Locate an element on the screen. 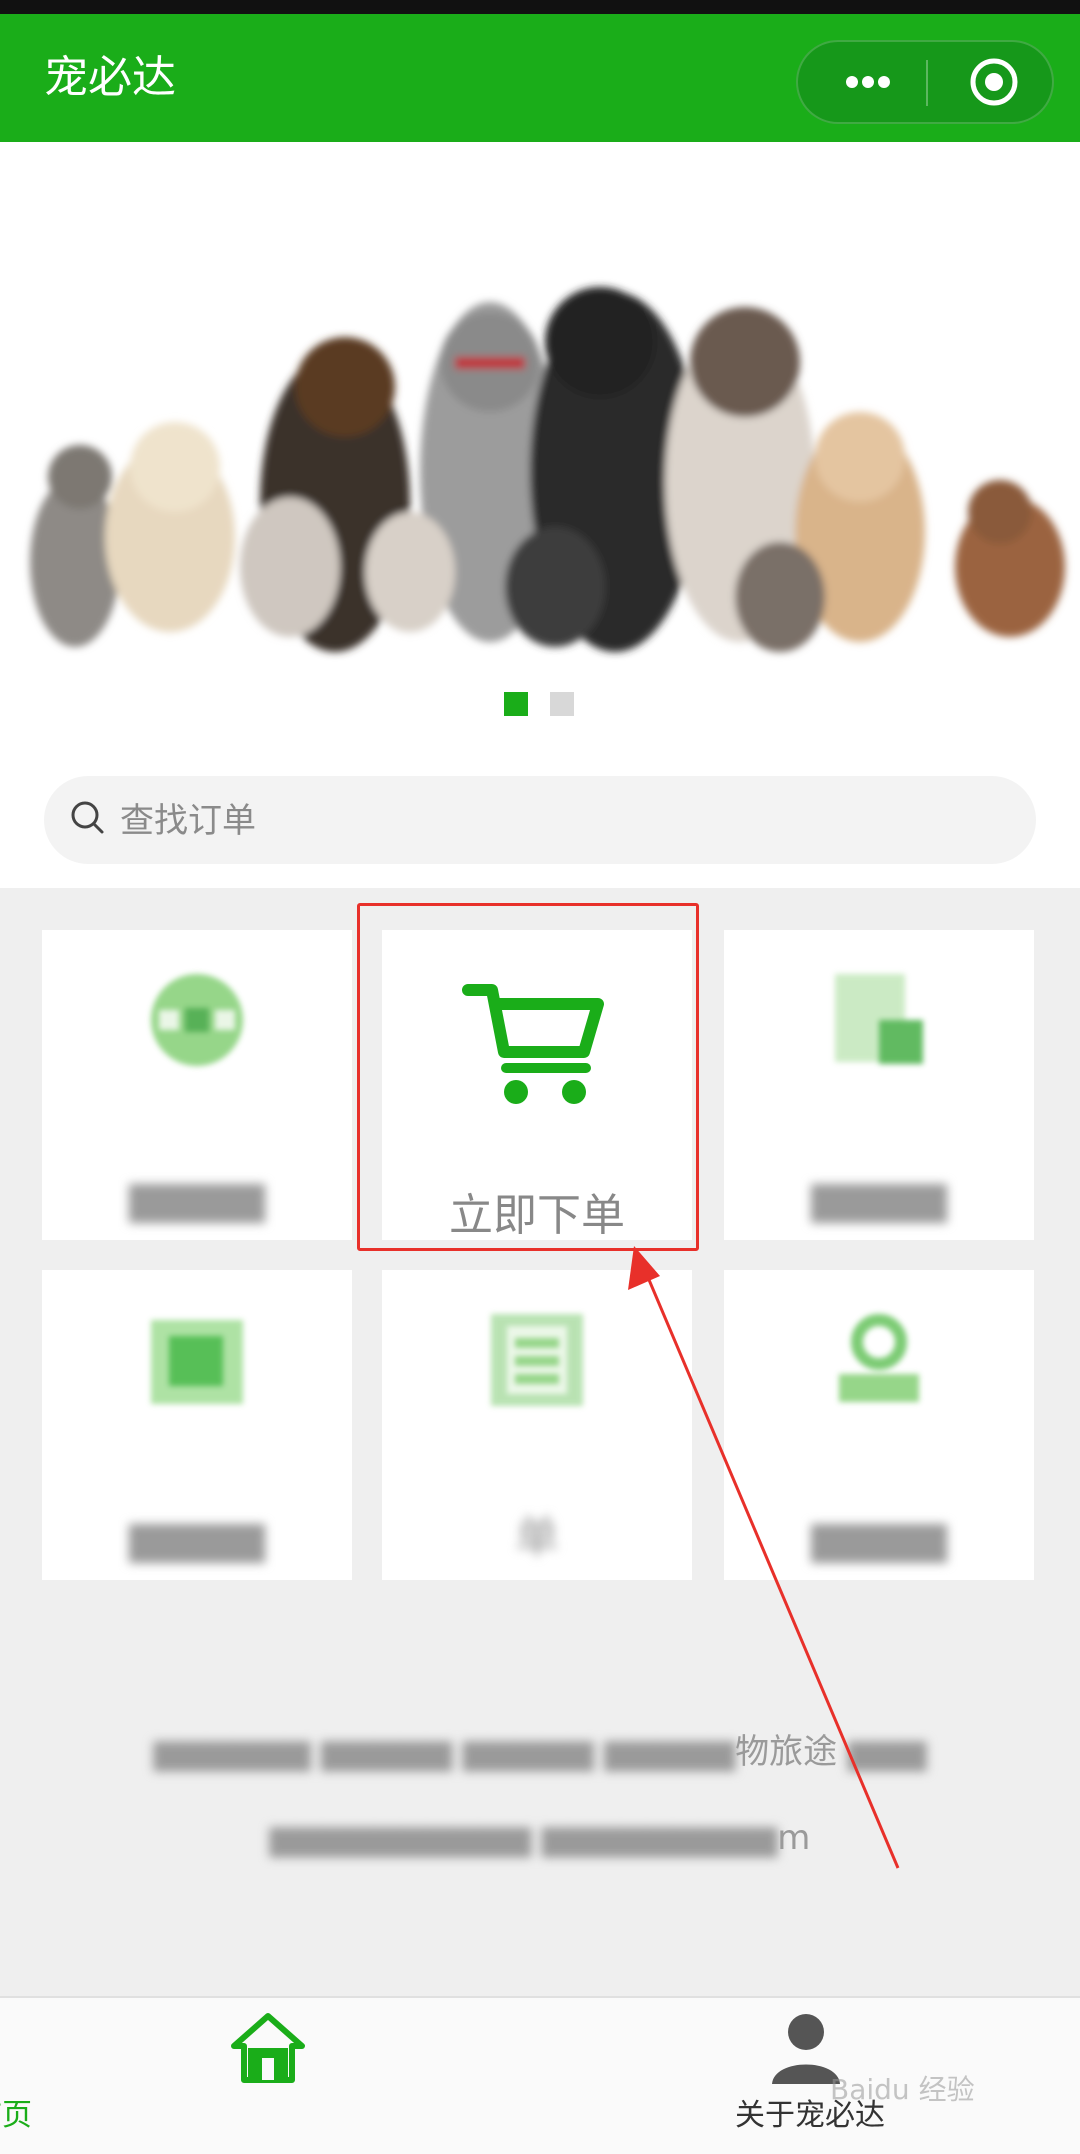 The width and height of the screenshot is (1080, 2154). tab-about-label: 关于宠必达 is located at coordinates (810, 2115).